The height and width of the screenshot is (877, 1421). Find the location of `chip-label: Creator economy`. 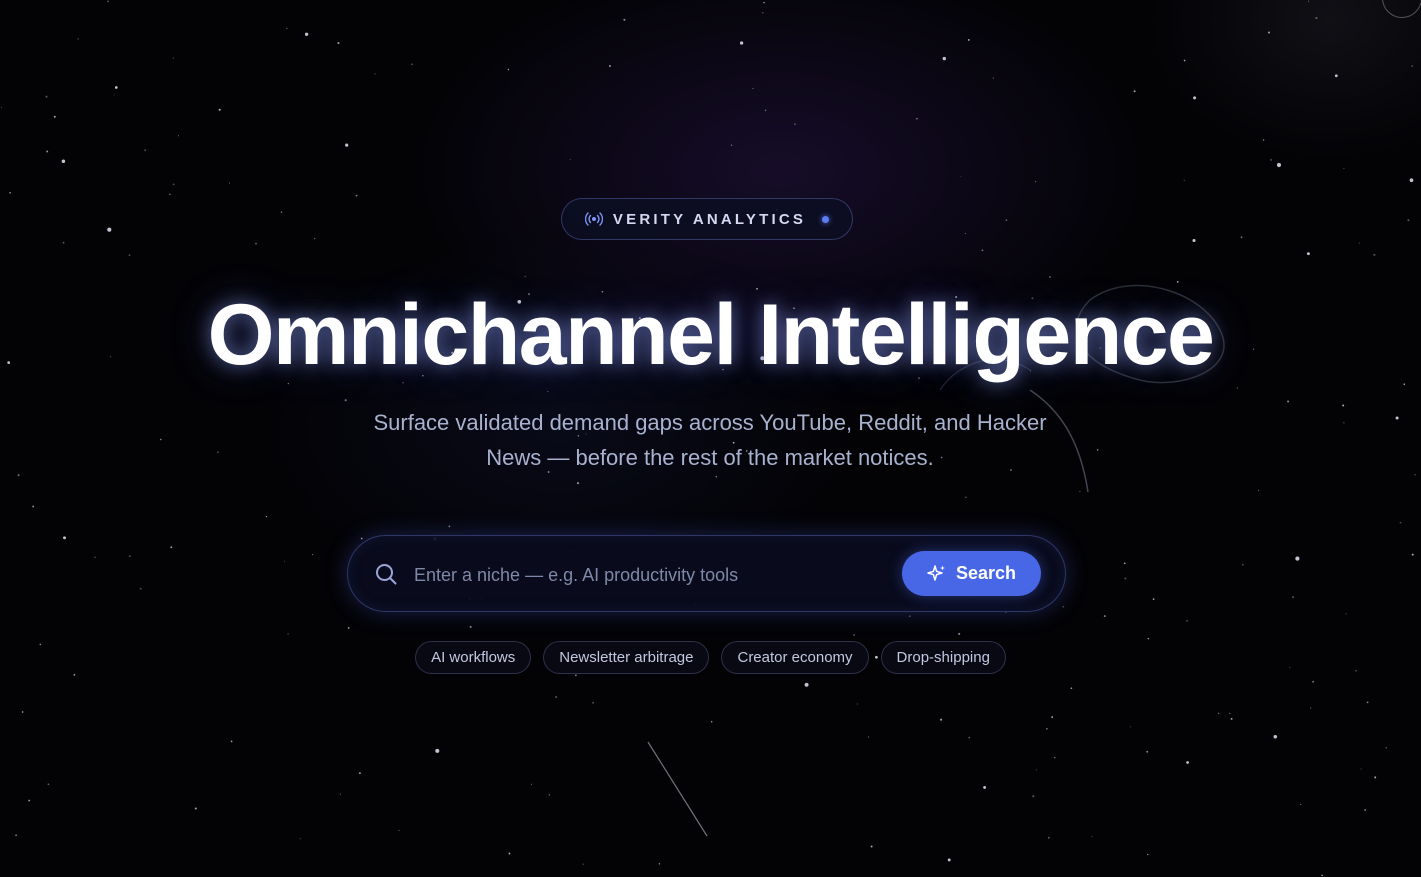

chip-label: Creator economy is located at coordinates (795, 657).